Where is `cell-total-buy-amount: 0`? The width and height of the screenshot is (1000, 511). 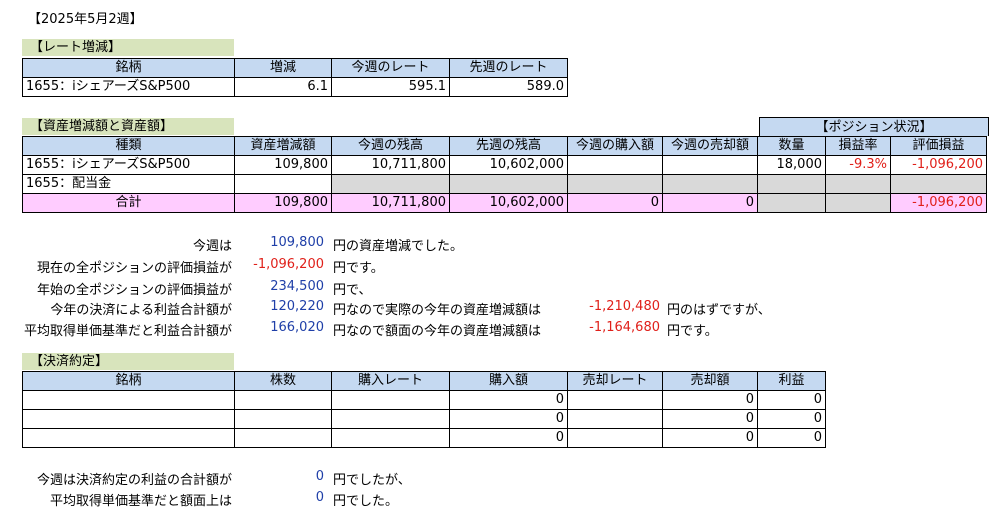 cell-total-buy-amount: 0 is located at coordinates (615, 203).